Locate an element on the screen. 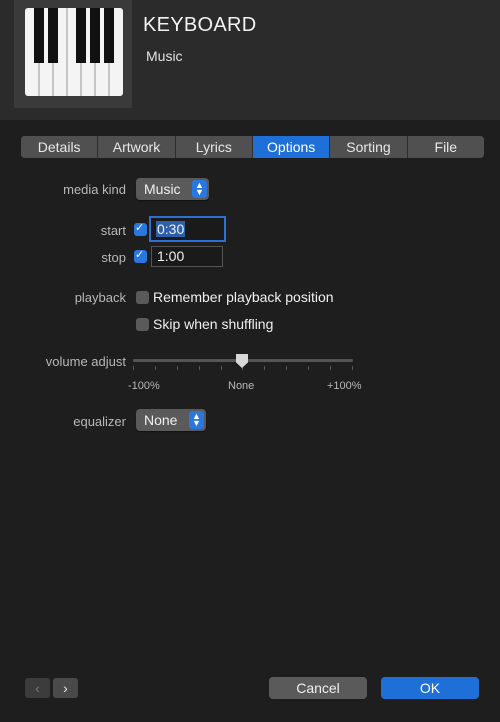 Image resolution: width=500 pixels, height=722 pixels. stop-time-field: 1:00 is located at coordinates (187, 256).